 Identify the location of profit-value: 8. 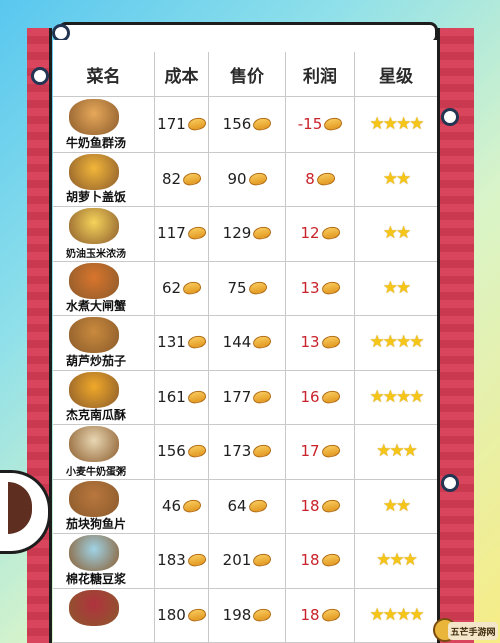
(310, 178).